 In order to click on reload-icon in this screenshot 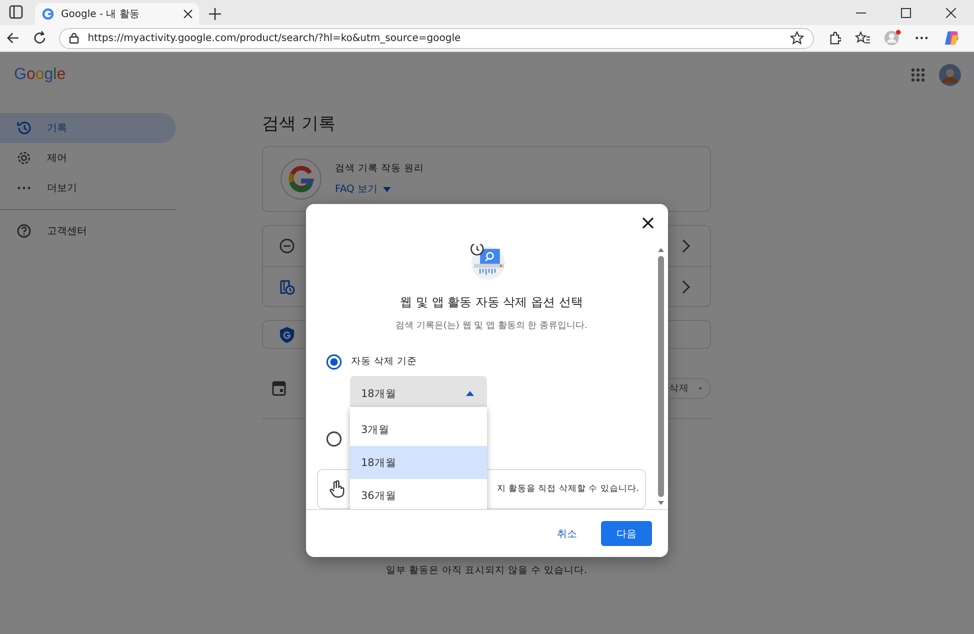, I will do `click(40, 38)`.